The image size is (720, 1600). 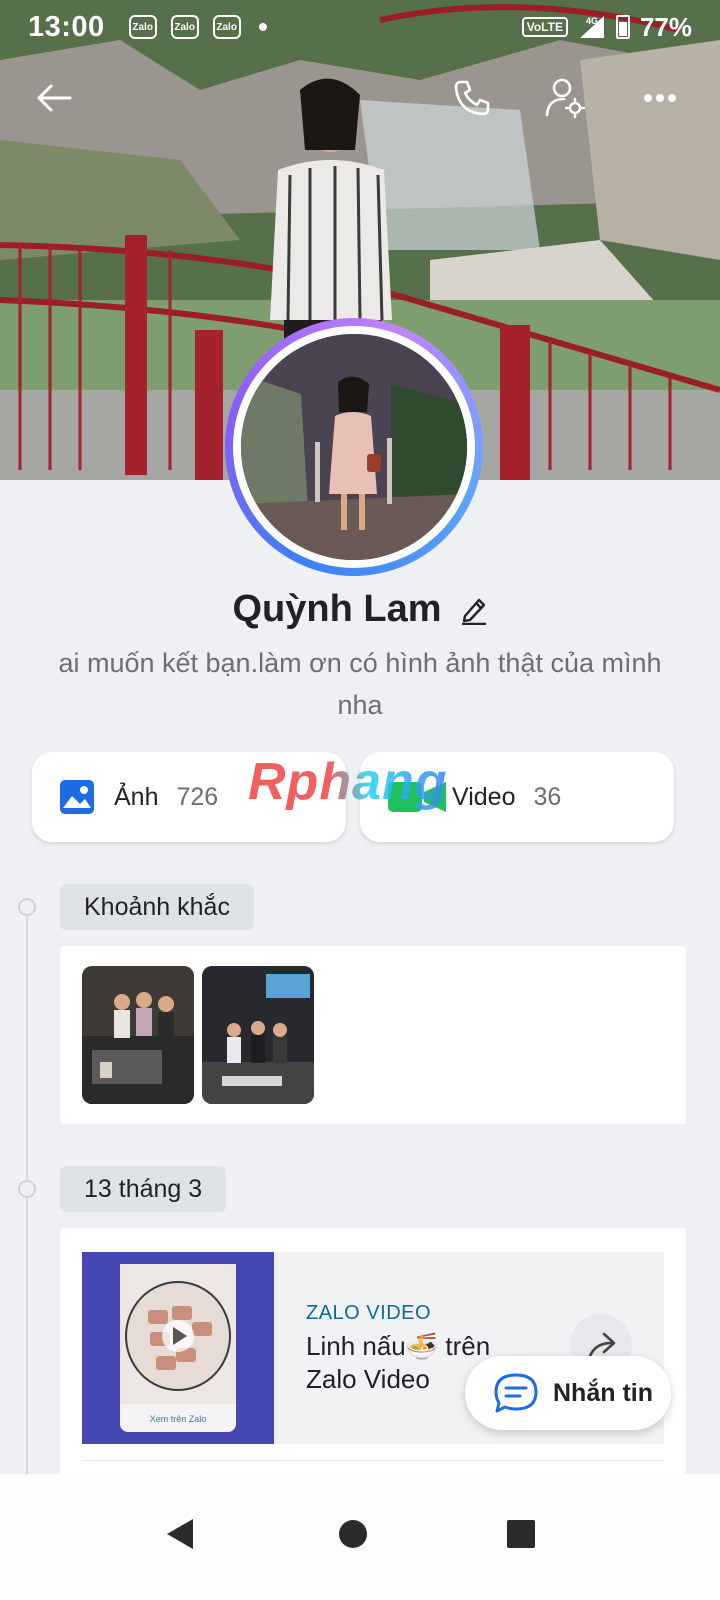 I want to click on system-nav-bar, so click(x=360, y=1537).